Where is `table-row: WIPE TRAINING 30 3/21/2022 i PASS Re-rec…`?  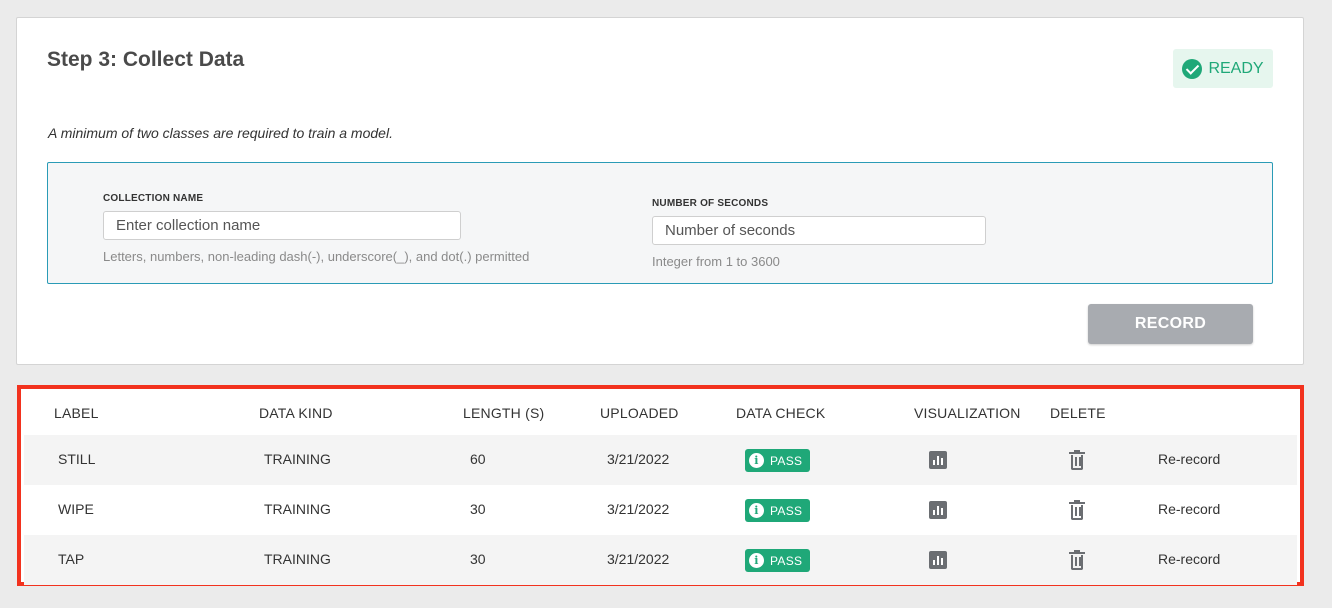 table-row: WIPE TRAINING 30 3/21/2022 i PASS Re-rec… is located at coordinates (660, 510).